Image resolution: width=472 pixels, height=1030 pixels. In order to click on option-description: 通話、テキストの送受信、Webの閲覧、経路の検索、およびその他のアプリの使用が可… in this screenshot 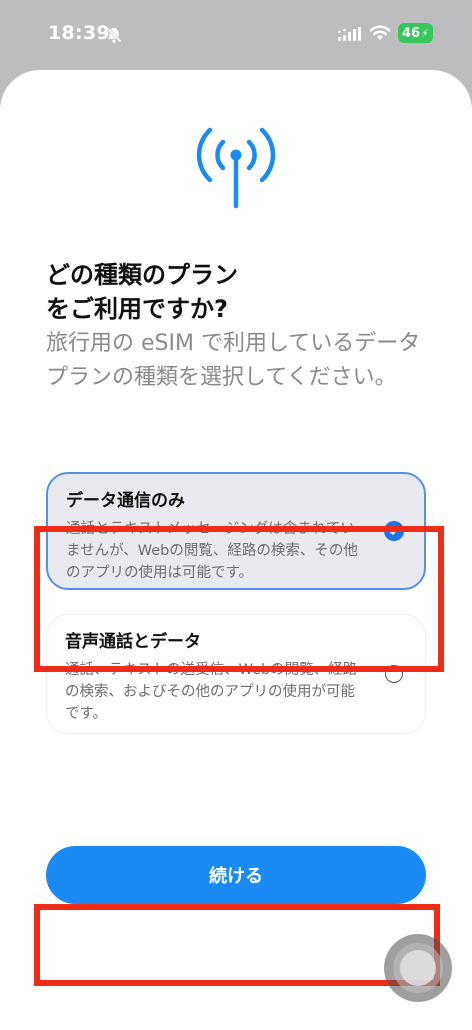, I will do `click(211, 692)`.